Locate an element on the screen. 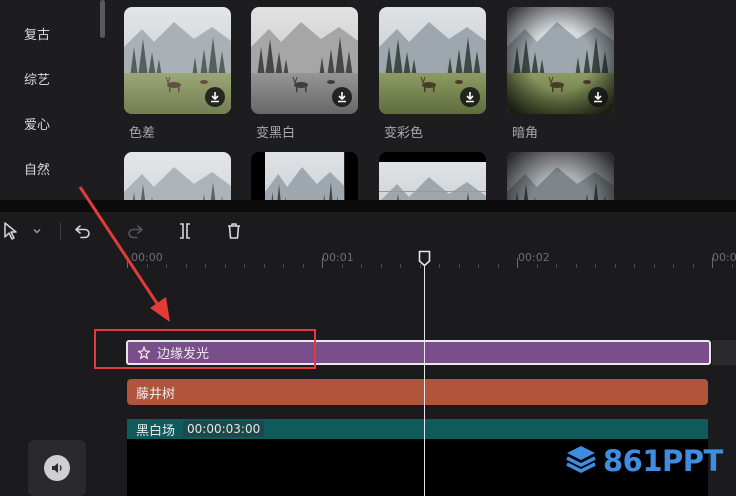  effect-thumbnail-to-color is located at coordinates (432, 60).